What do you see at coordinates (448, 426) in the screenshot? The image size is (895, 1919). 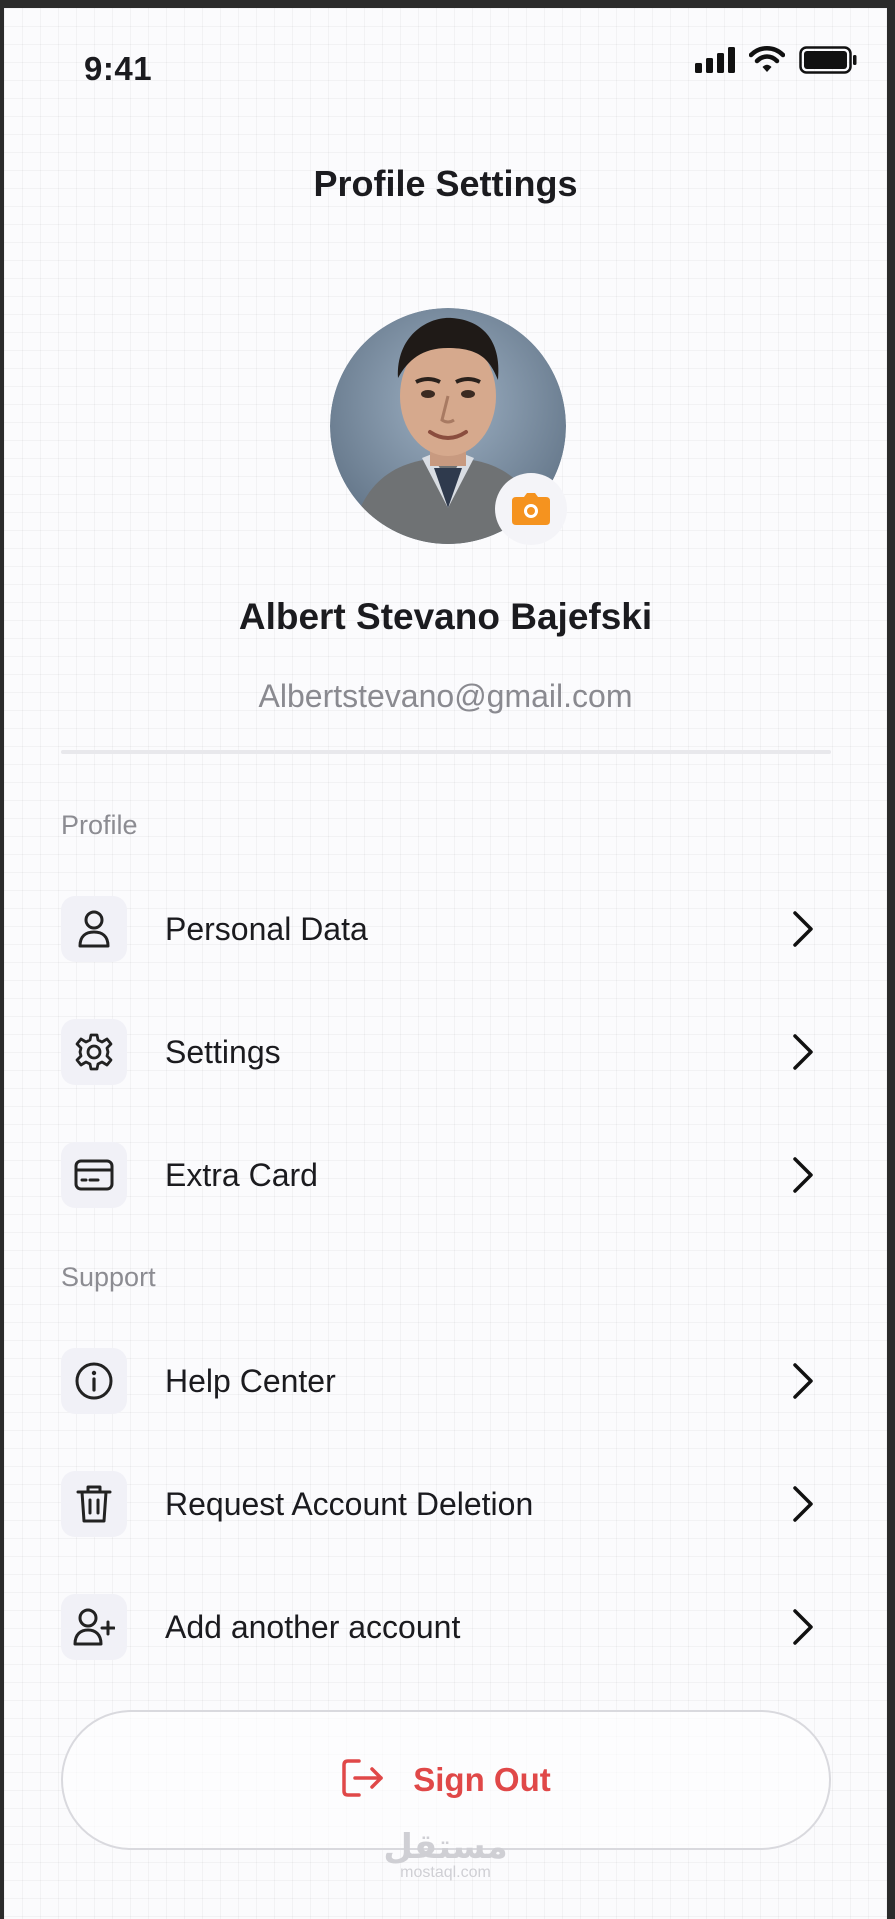 I see `avatar-container` at bounding box center [448, 426].